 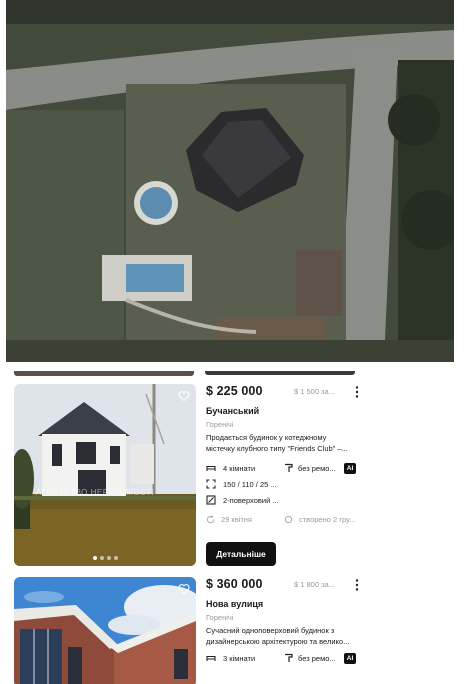 What do you see at coordinates (234, 391) in the screenshot?
I see `listing-price: $ 225 000` at bounding box center [234, 391].